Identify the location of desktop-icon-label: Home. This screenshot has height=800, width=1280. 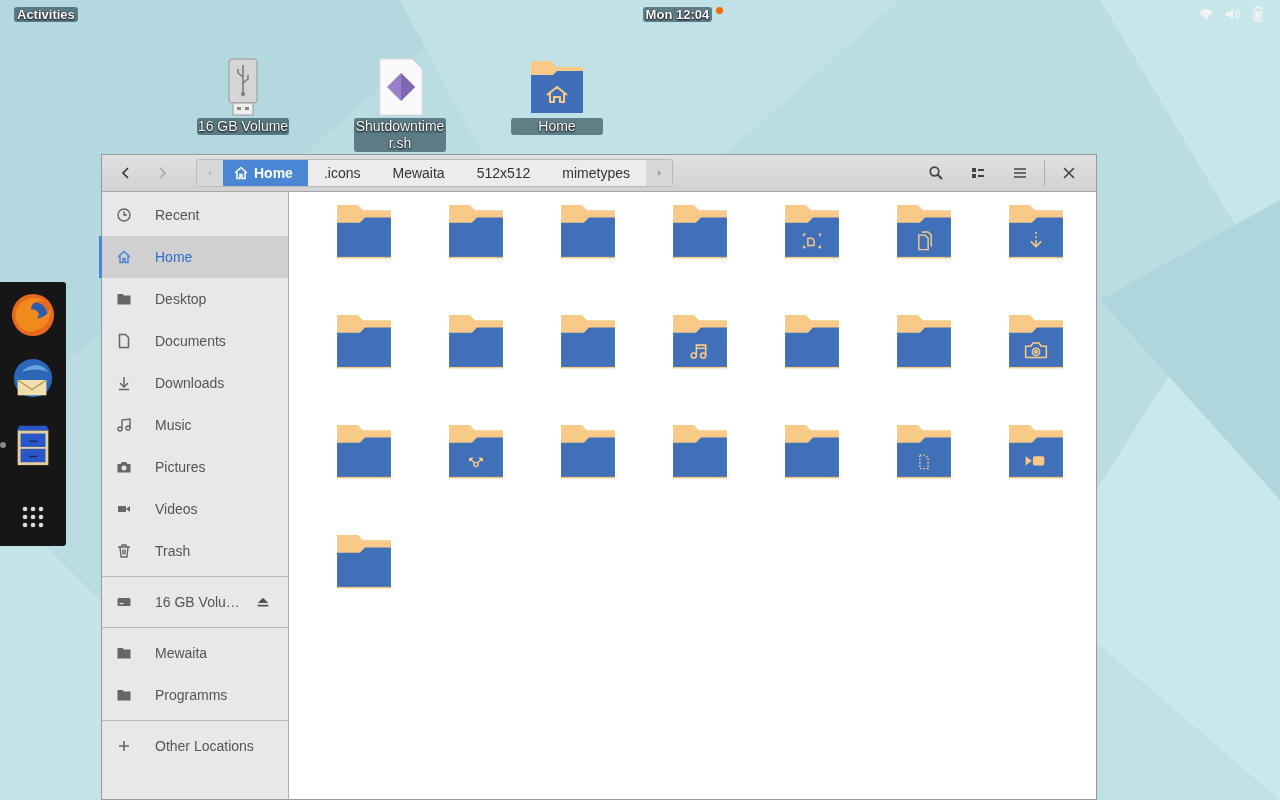
(557, 126).